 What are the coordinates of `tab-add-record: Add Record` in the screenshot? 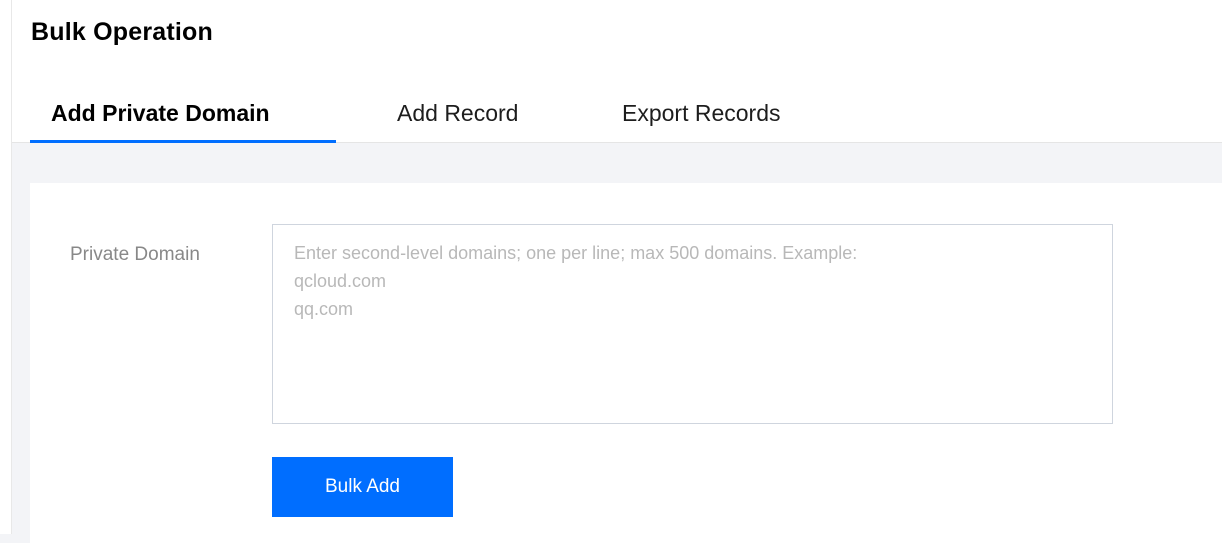 It's located at (470, 119).